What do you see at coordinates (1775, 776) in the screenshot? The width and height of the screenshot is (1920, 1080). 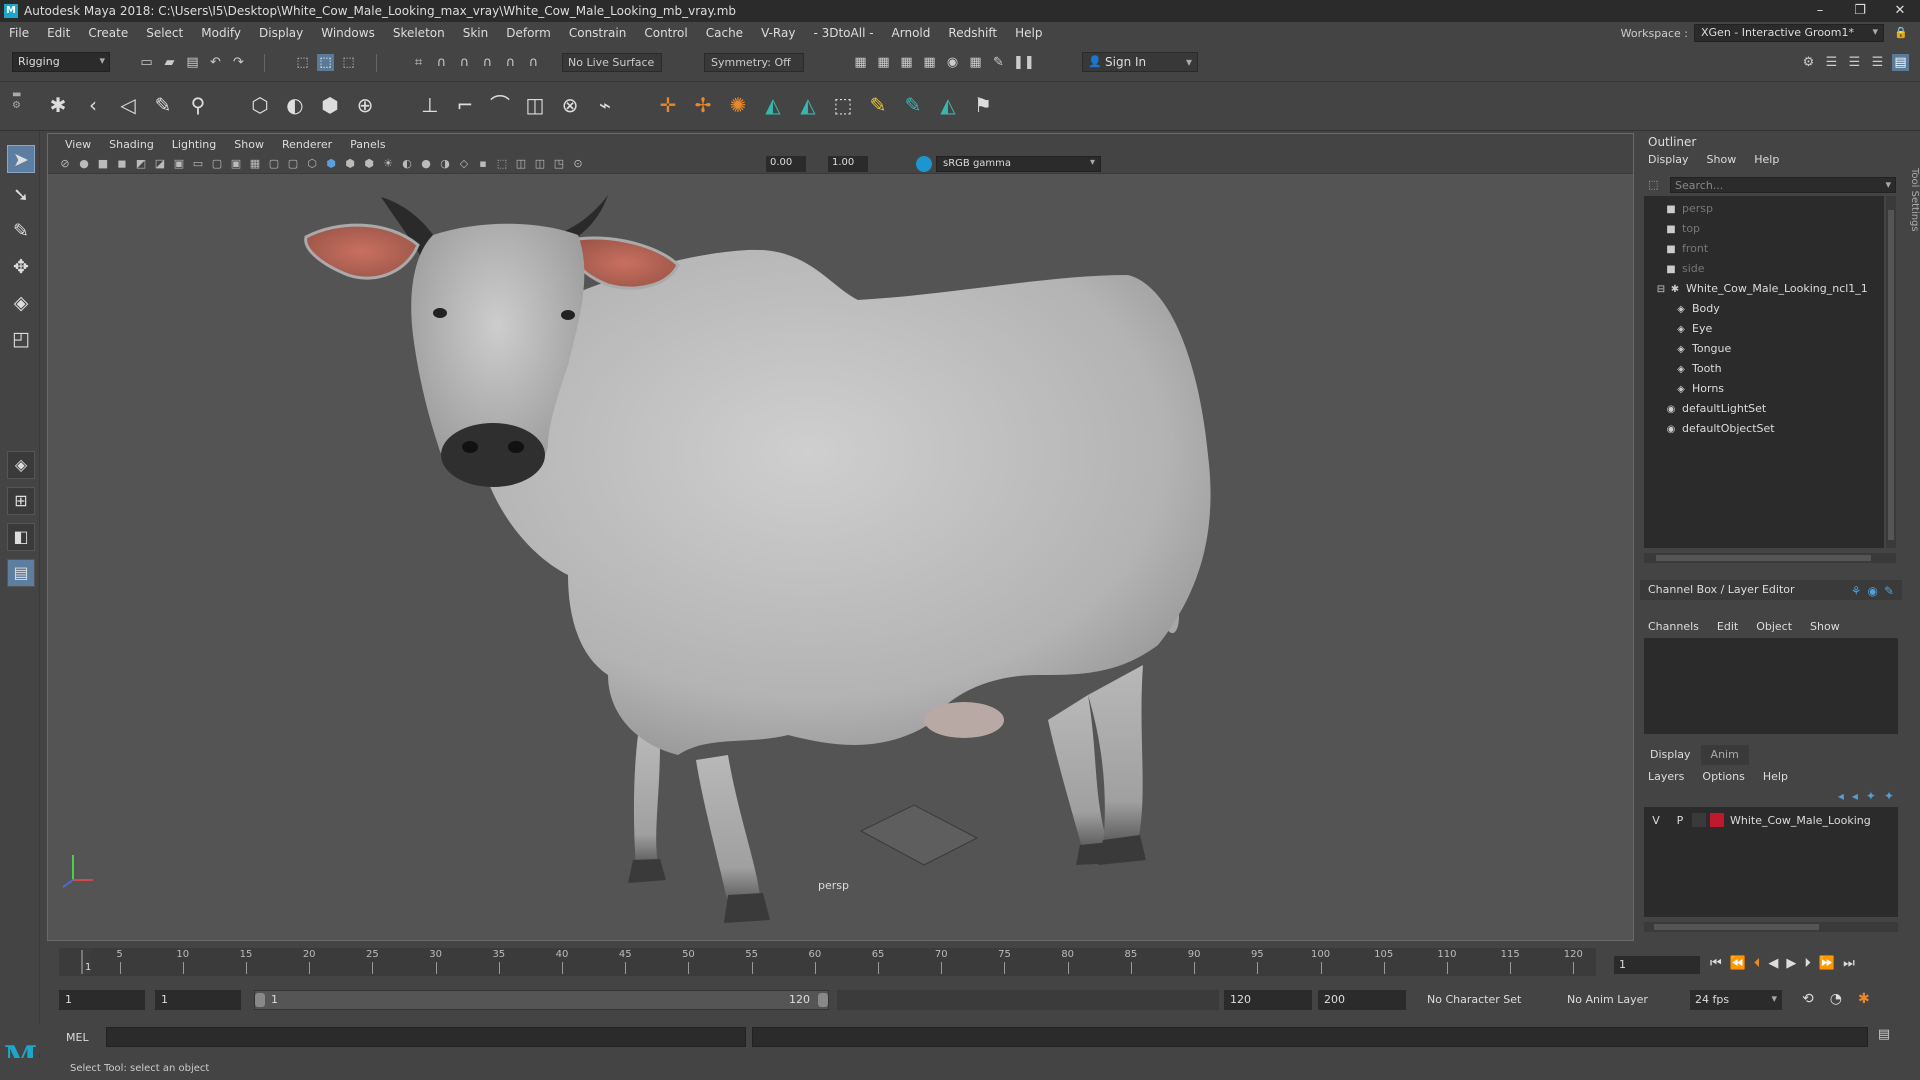 I see `layer-editor-menu-help: Help` at bounding box center [1775, 776].